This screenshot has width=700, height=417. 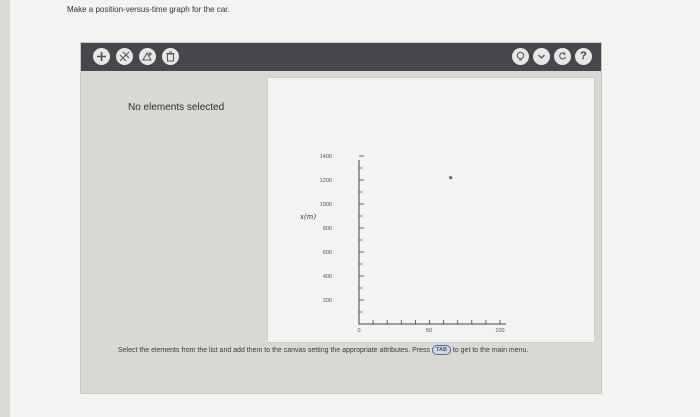 I want to click on graph-axes, so click(x=432, y=242).